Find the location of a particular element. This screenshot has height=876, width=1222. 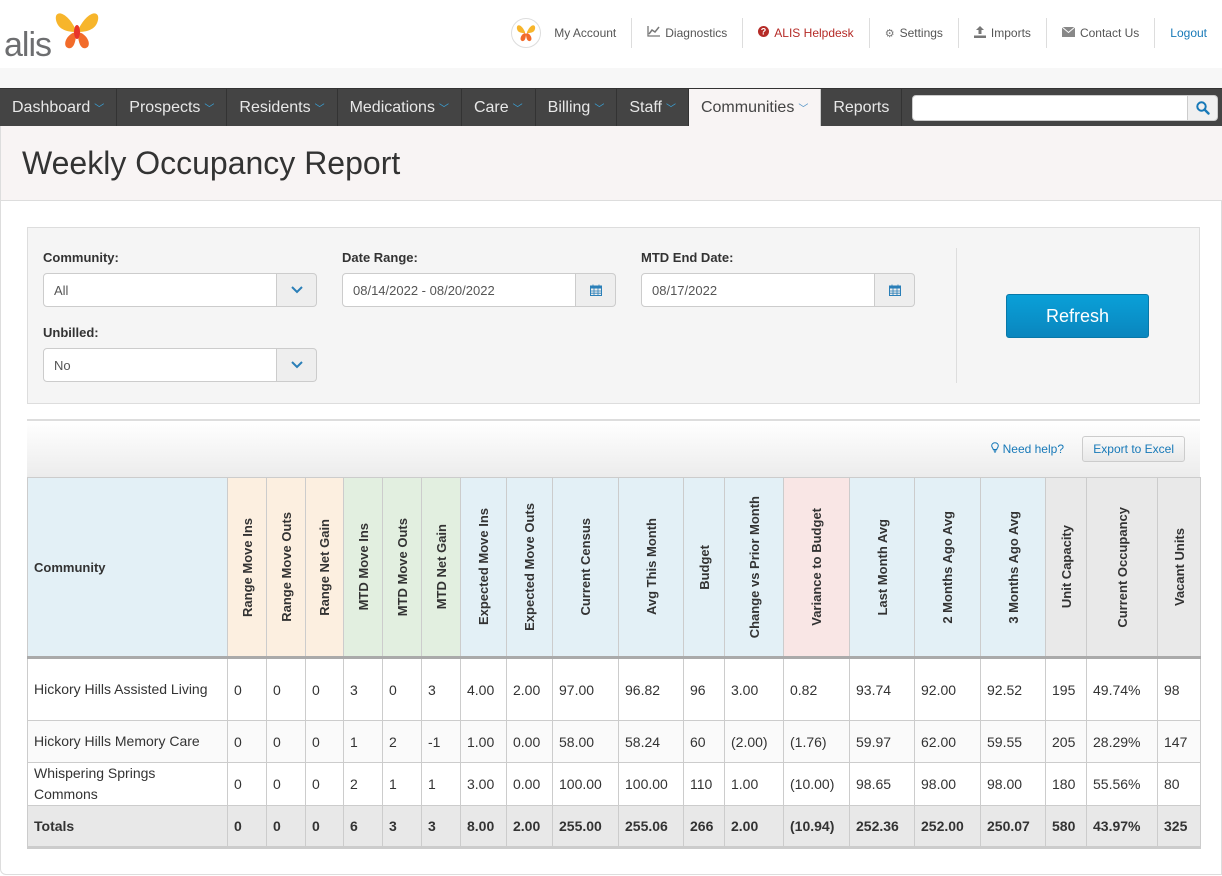

nav-medications-label: Medications is located at coordinates (392, 107).